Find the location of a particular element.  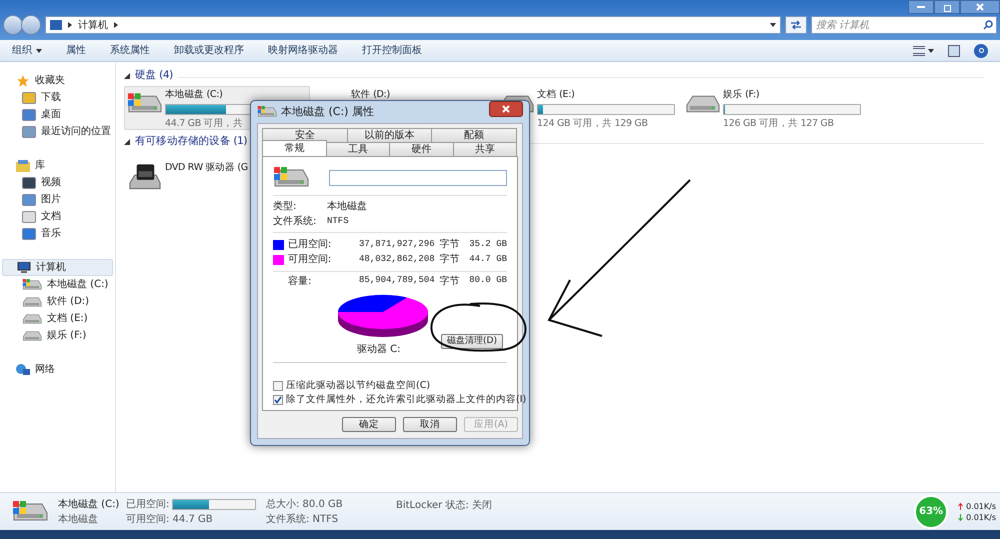

tab: 工具 is located at coordinates (358, 149).